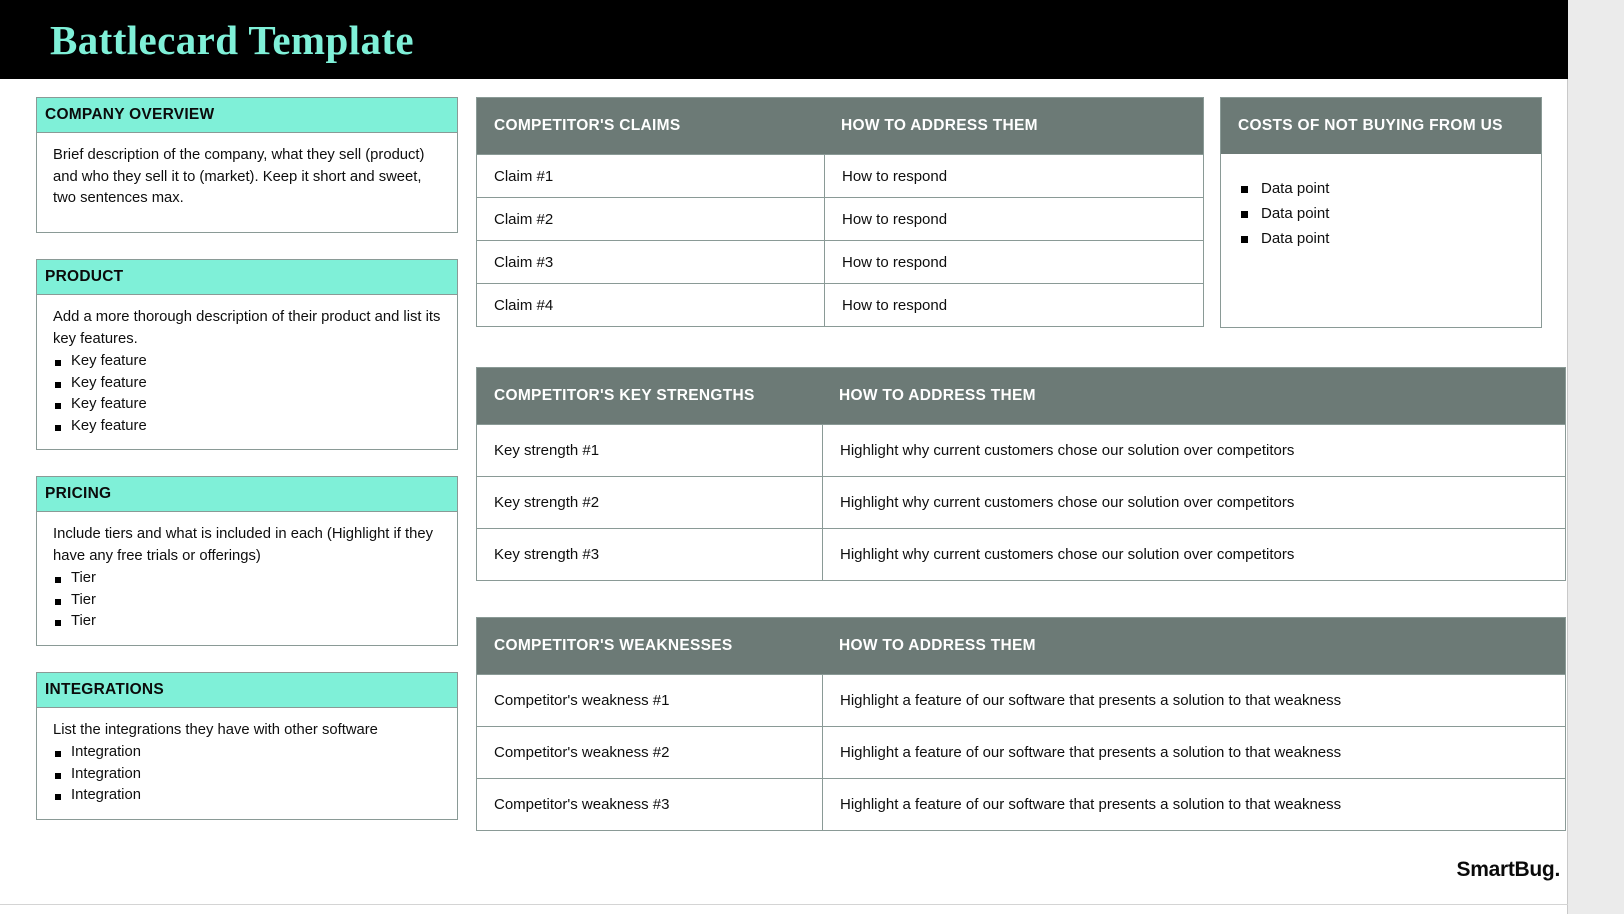  I want to click on table-row: Claim #4 How to respond, so click(840, 304).